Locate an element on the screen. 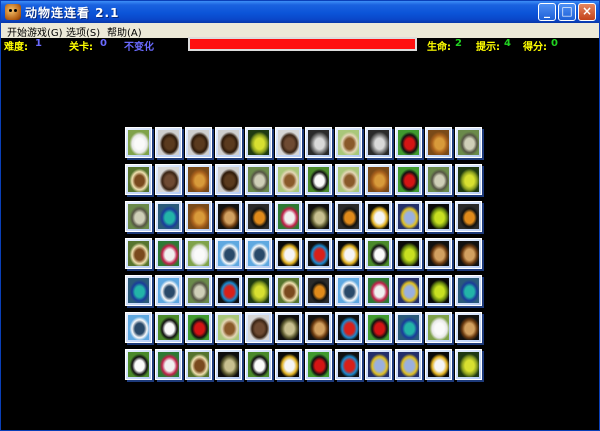  close-button: × is located at coordinates (587, 12).